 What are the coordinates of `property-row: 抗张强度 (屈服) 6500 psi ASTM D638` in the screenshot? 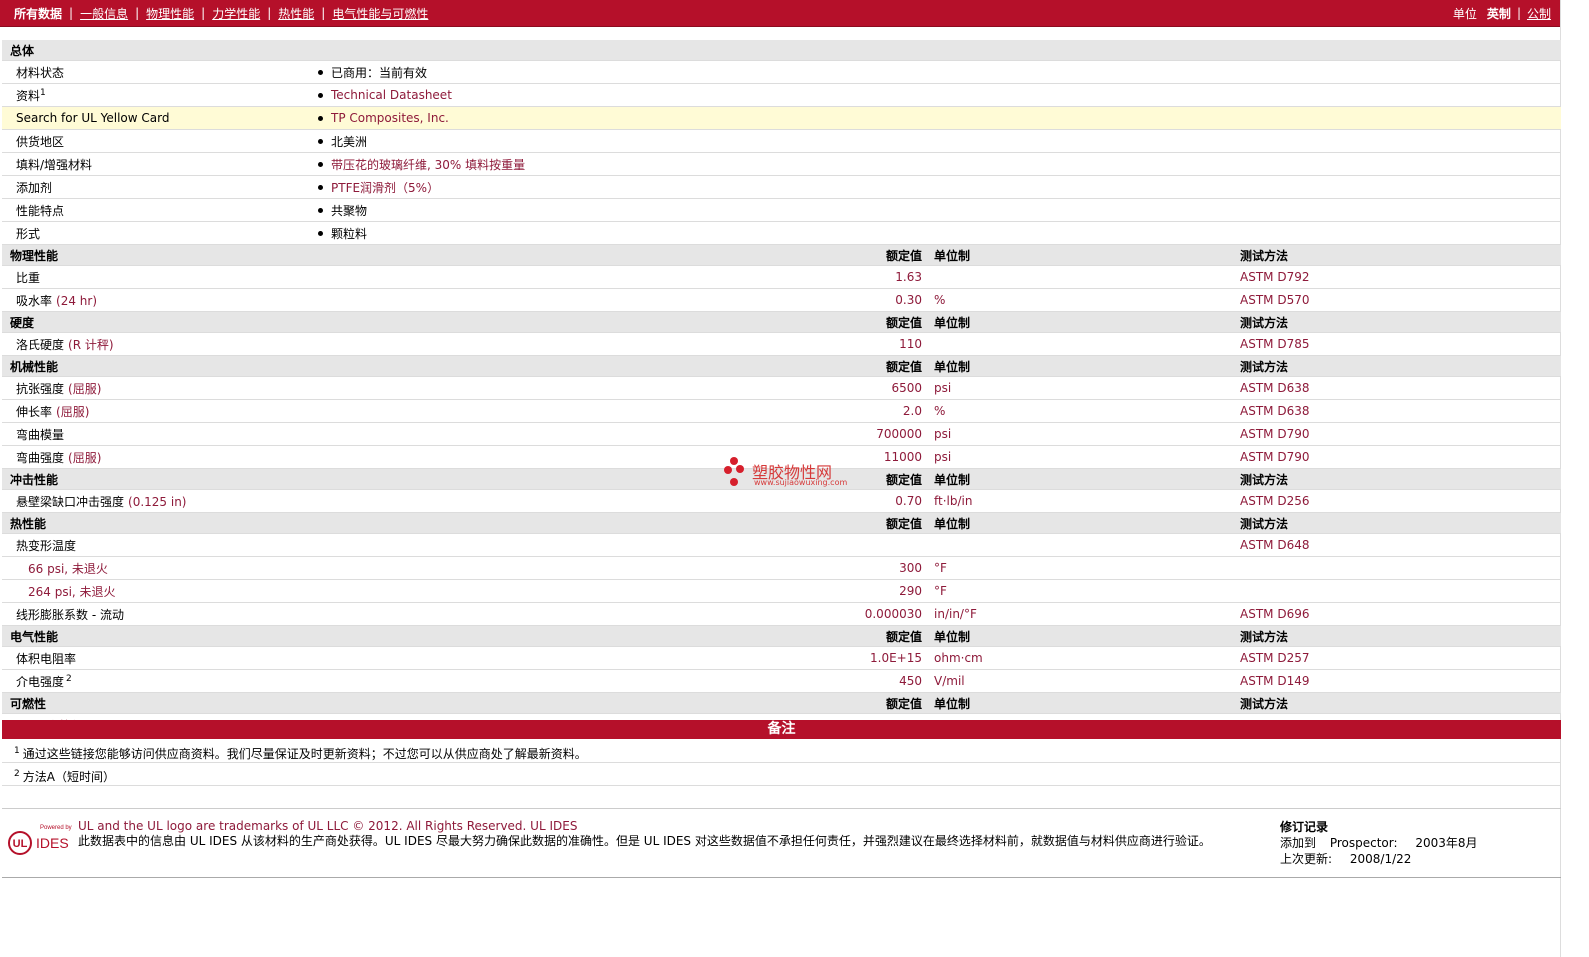 It's located at (782, 388).